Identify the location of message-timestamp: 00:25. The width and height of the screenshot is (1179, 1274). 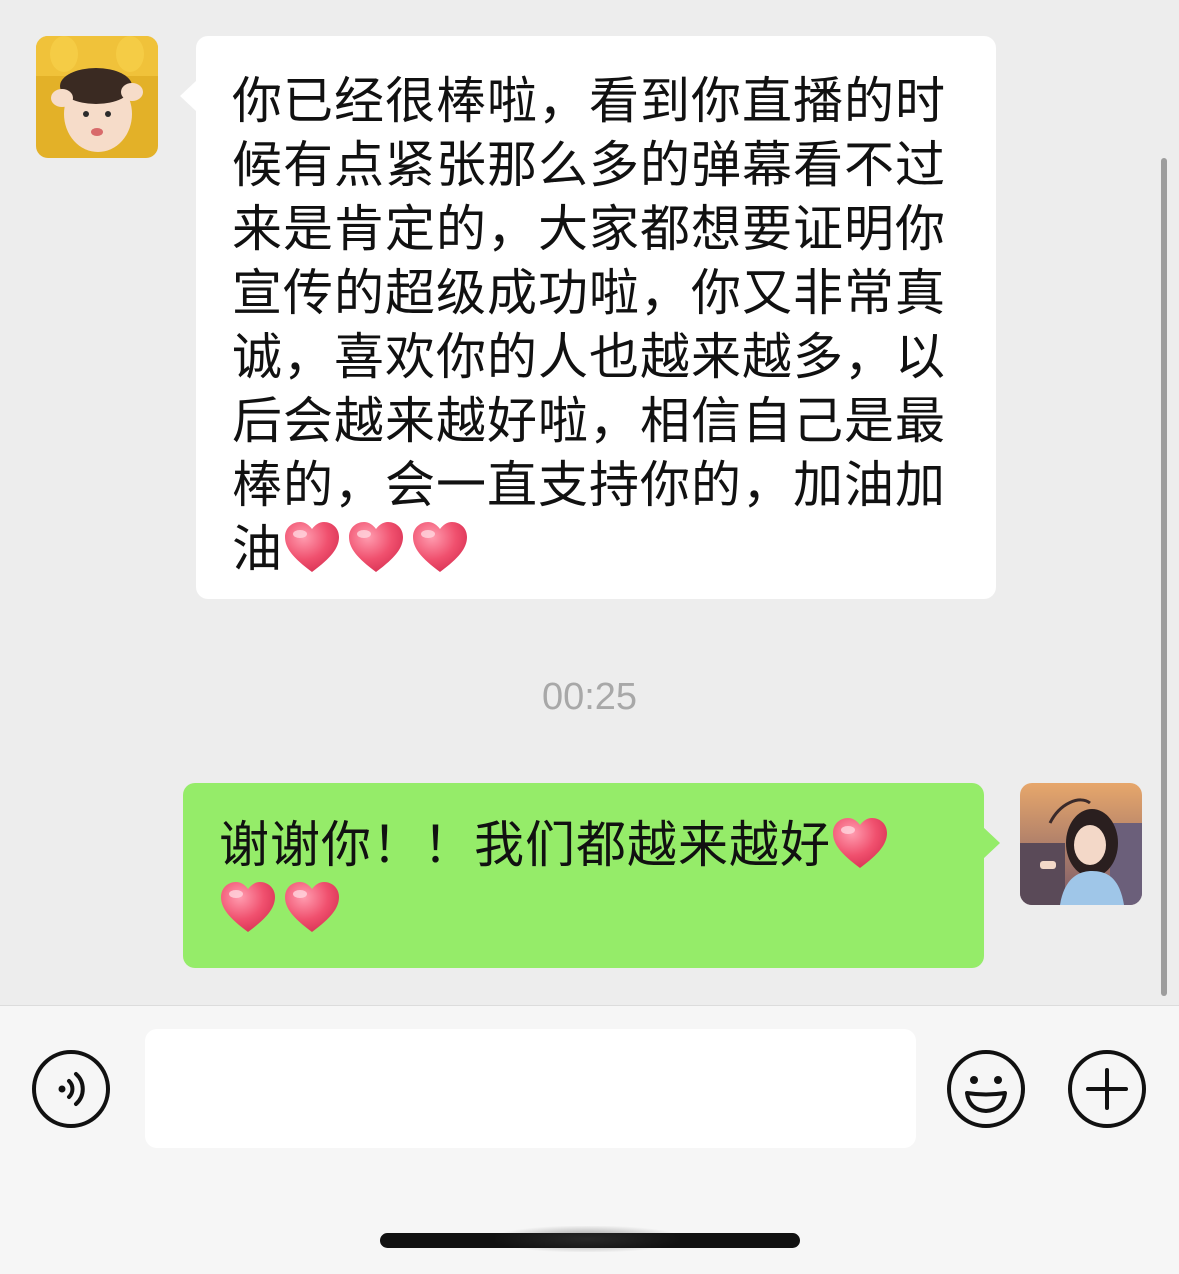
(589, 697).